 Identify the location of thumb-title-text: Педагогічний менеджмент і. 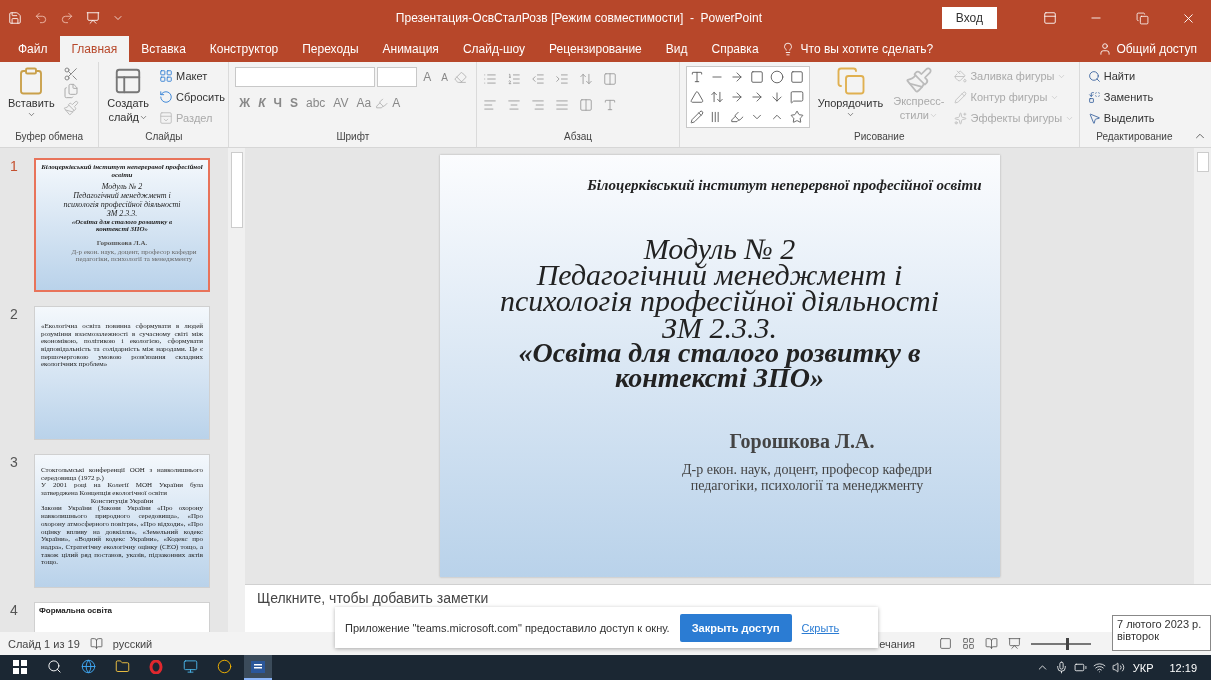
(122, 196).